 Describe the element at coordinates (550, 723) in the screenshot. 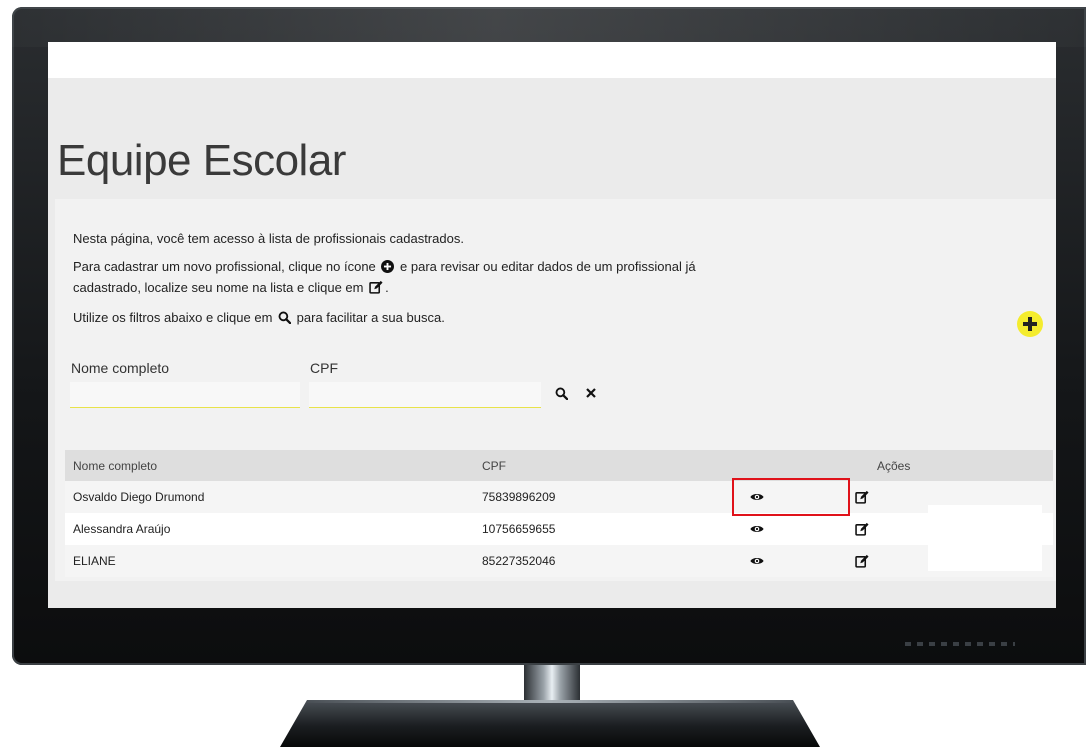

I see `monitor-stand-base` at that location.